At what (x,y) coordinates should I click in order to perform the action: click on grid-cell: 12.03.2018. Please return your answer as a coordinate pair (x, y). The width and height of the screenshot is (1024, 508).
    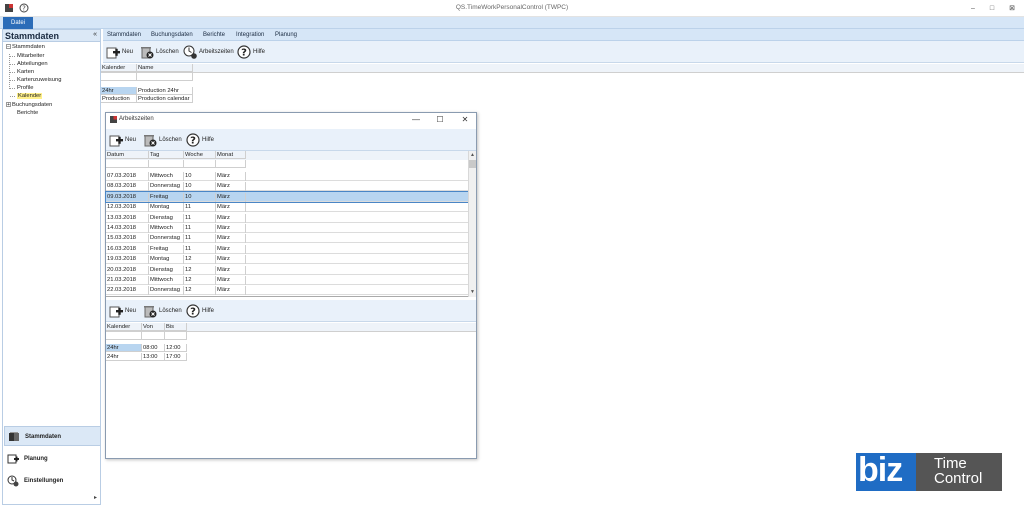
    Looking at the image, I should click on (128, 208).